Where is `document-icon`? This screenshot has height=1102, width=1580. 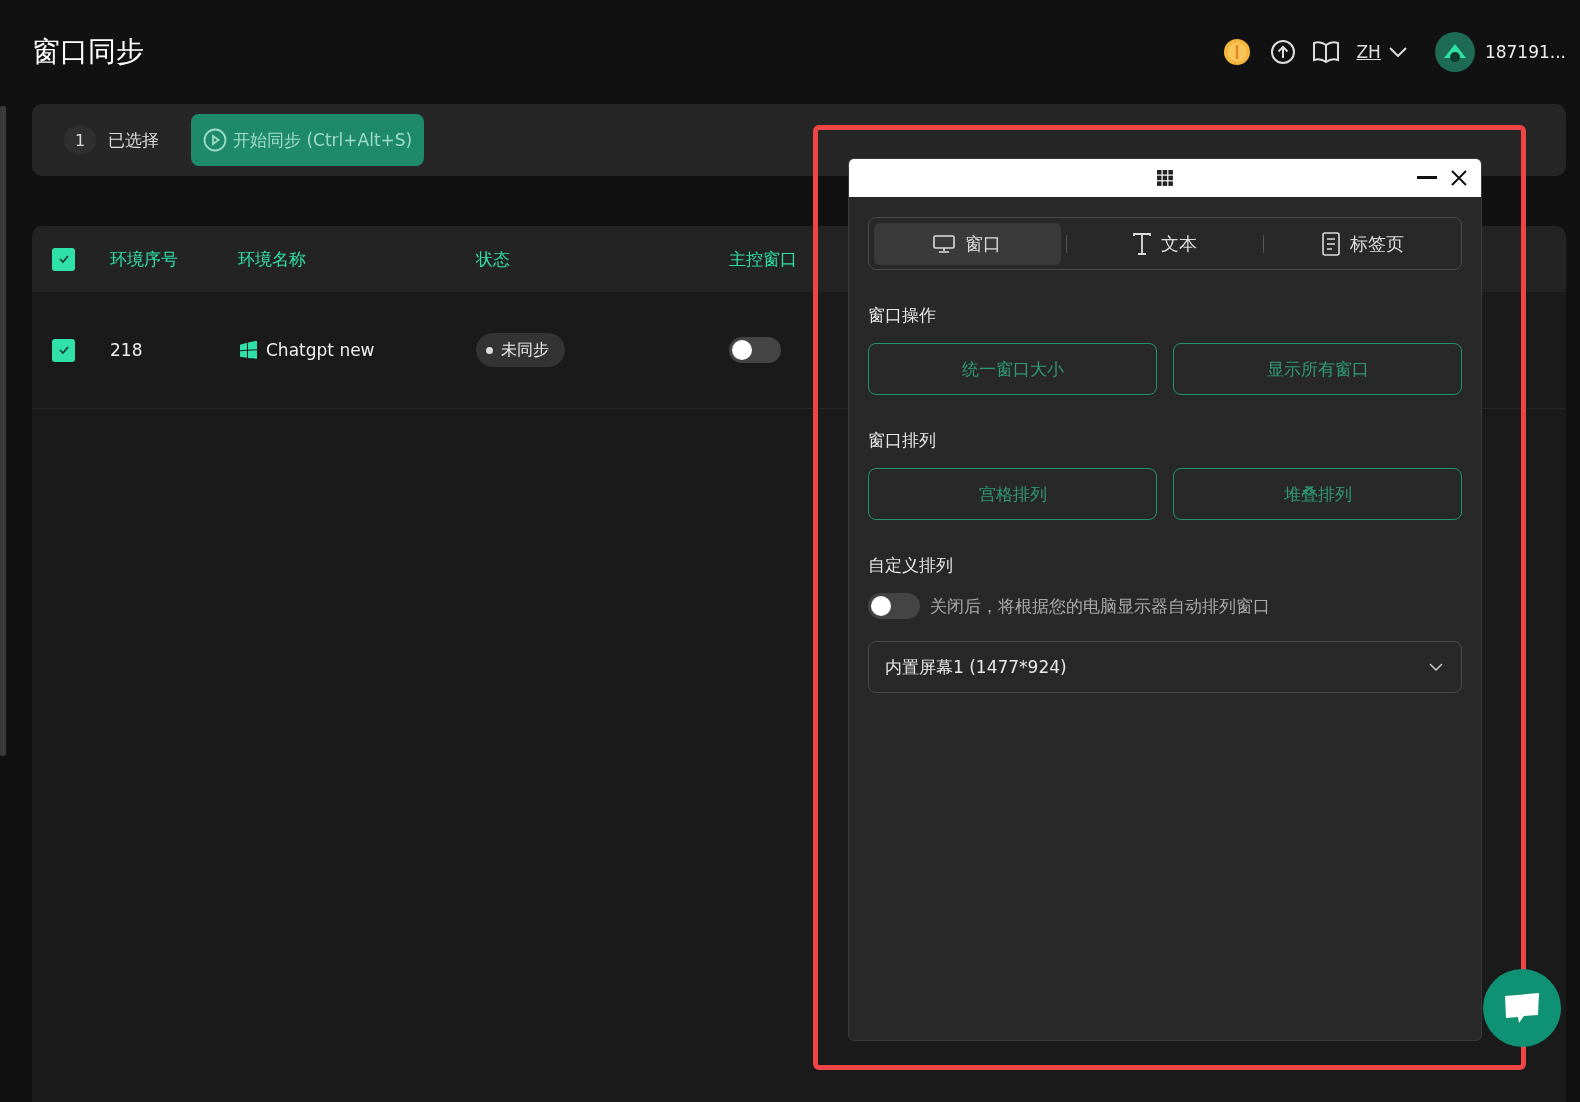
document-icon is located at coordinates (1330, 243).